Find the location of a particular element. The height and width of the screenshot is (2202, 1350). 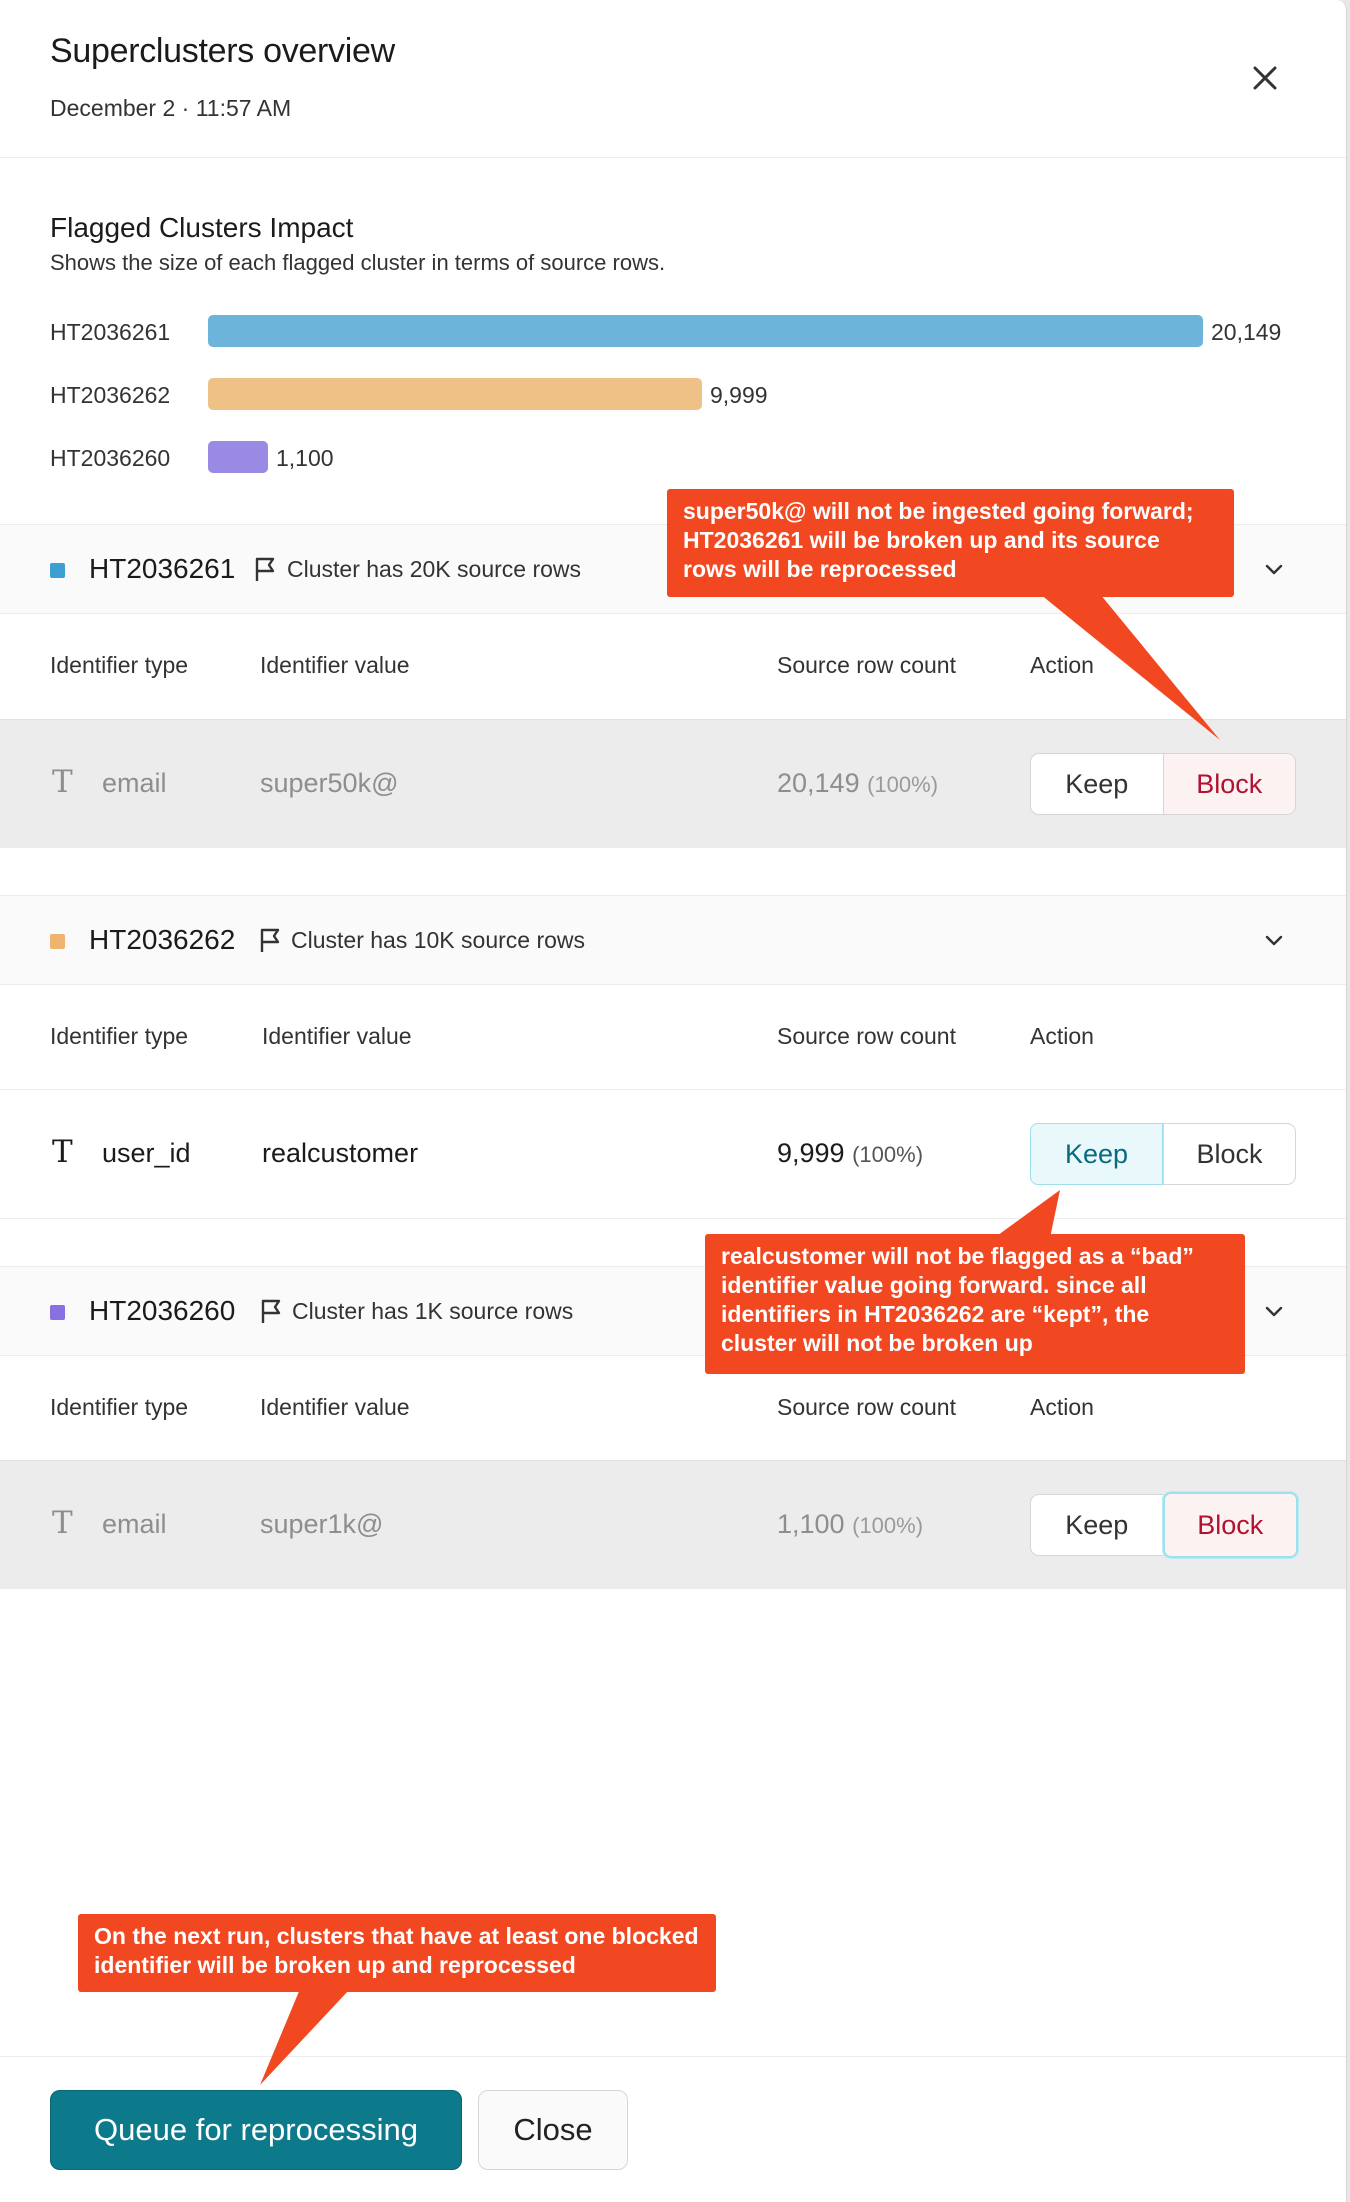

source-row-count: 20,149 (100%) is located at coordinates (857, 783).